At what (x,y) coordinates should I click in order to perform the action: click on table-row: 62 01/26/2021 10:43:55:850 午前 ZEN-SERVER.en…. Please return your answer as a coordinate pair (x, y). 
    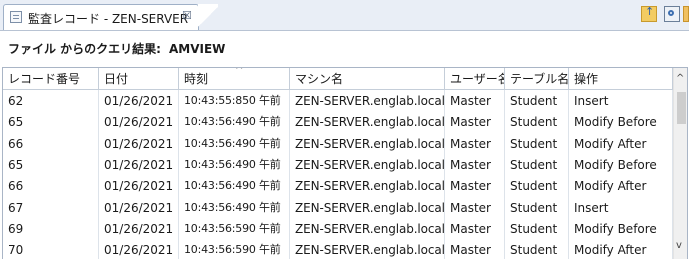
    Looking at the image, I should click on (338, 101).